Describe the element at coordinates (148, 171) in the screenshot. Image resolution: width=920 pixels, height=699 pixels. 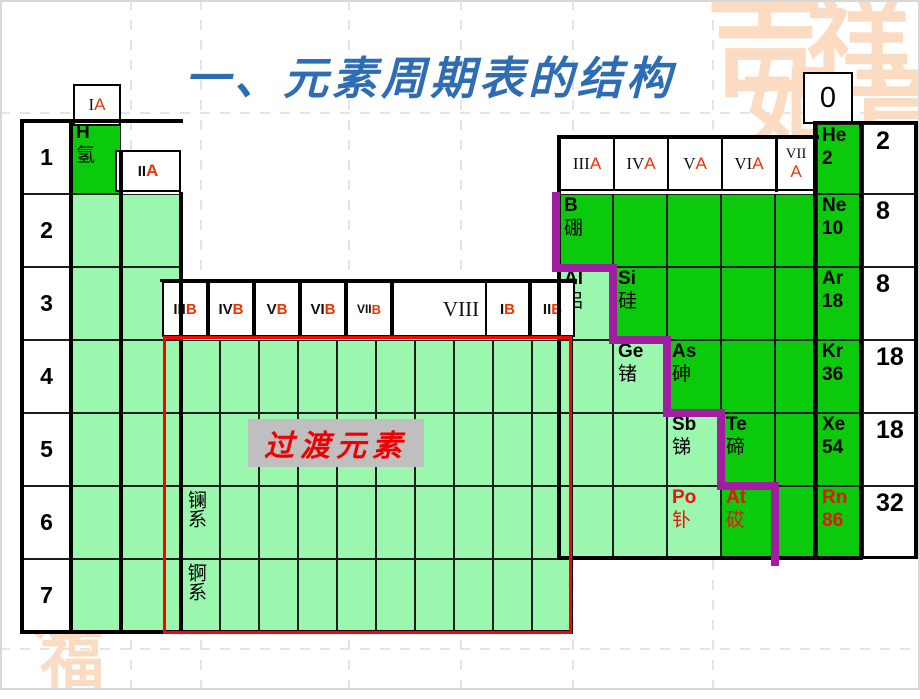
I see `group-header-IIA: II A` at that location.